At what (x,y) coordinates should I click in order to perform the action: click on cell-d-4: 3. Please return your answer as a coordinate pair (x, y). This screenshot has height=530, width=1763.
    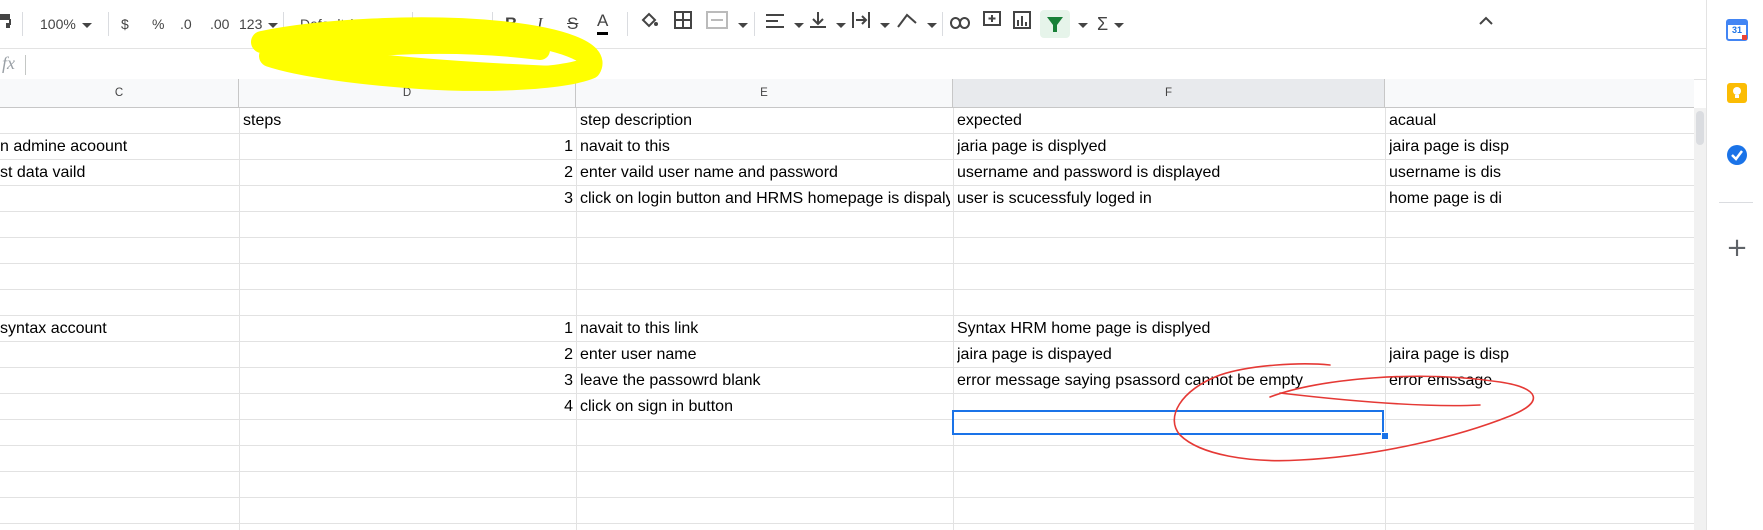
    Looking at the image, I should click on (408, 198).